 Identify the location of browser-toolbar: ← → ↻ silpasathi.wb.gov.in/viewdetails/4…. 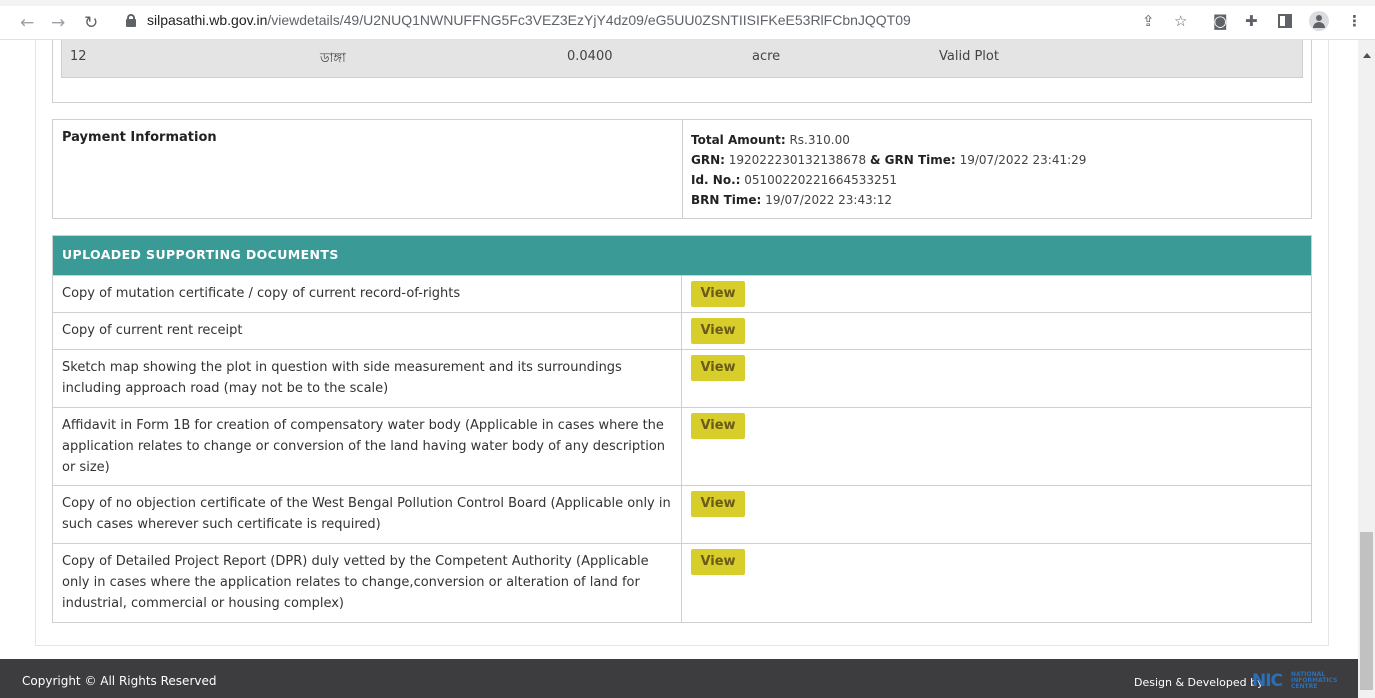
(687, 20).